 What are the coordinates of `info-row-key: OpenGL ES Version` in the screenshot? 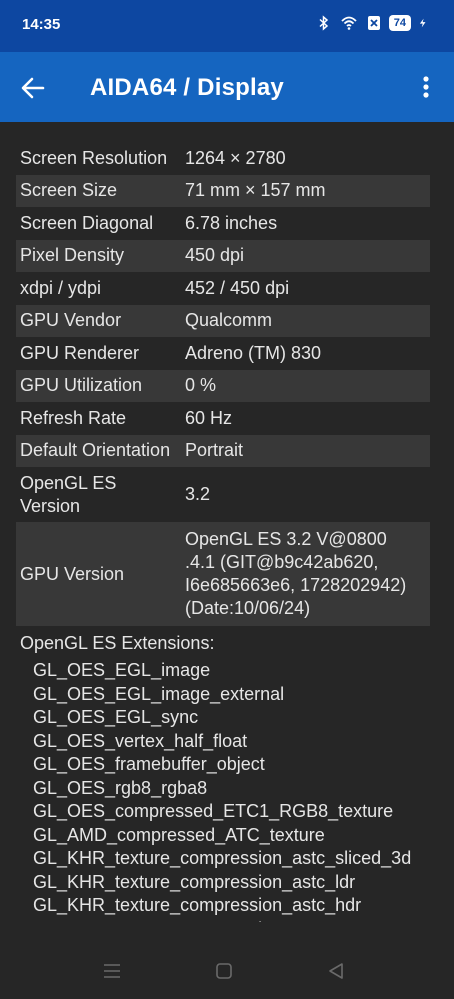 It's located at (68, 494).